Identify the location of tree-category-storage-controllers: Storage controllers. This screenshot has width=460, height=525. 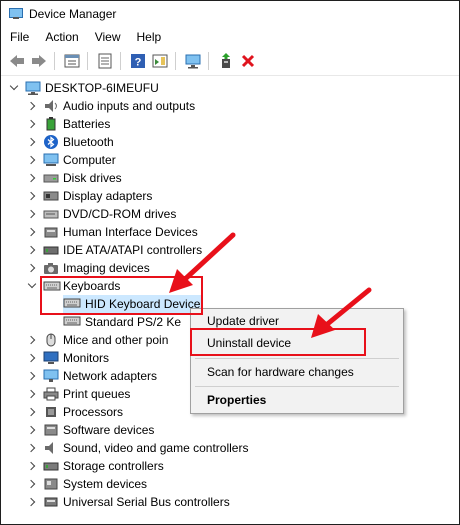
(95, 466).